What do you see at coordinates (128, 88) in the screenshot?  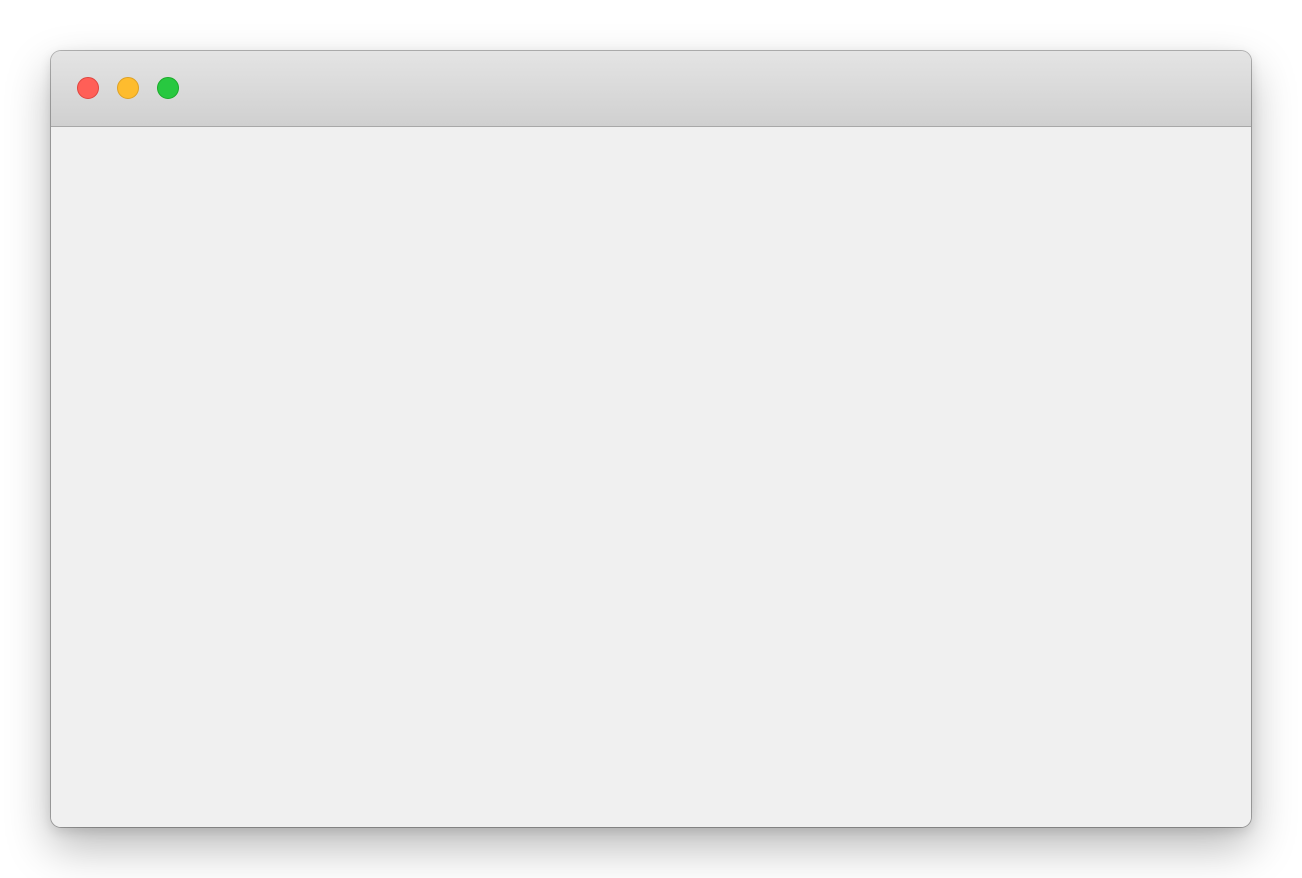 I see `minimize-button` at bounding box center [128, 88].